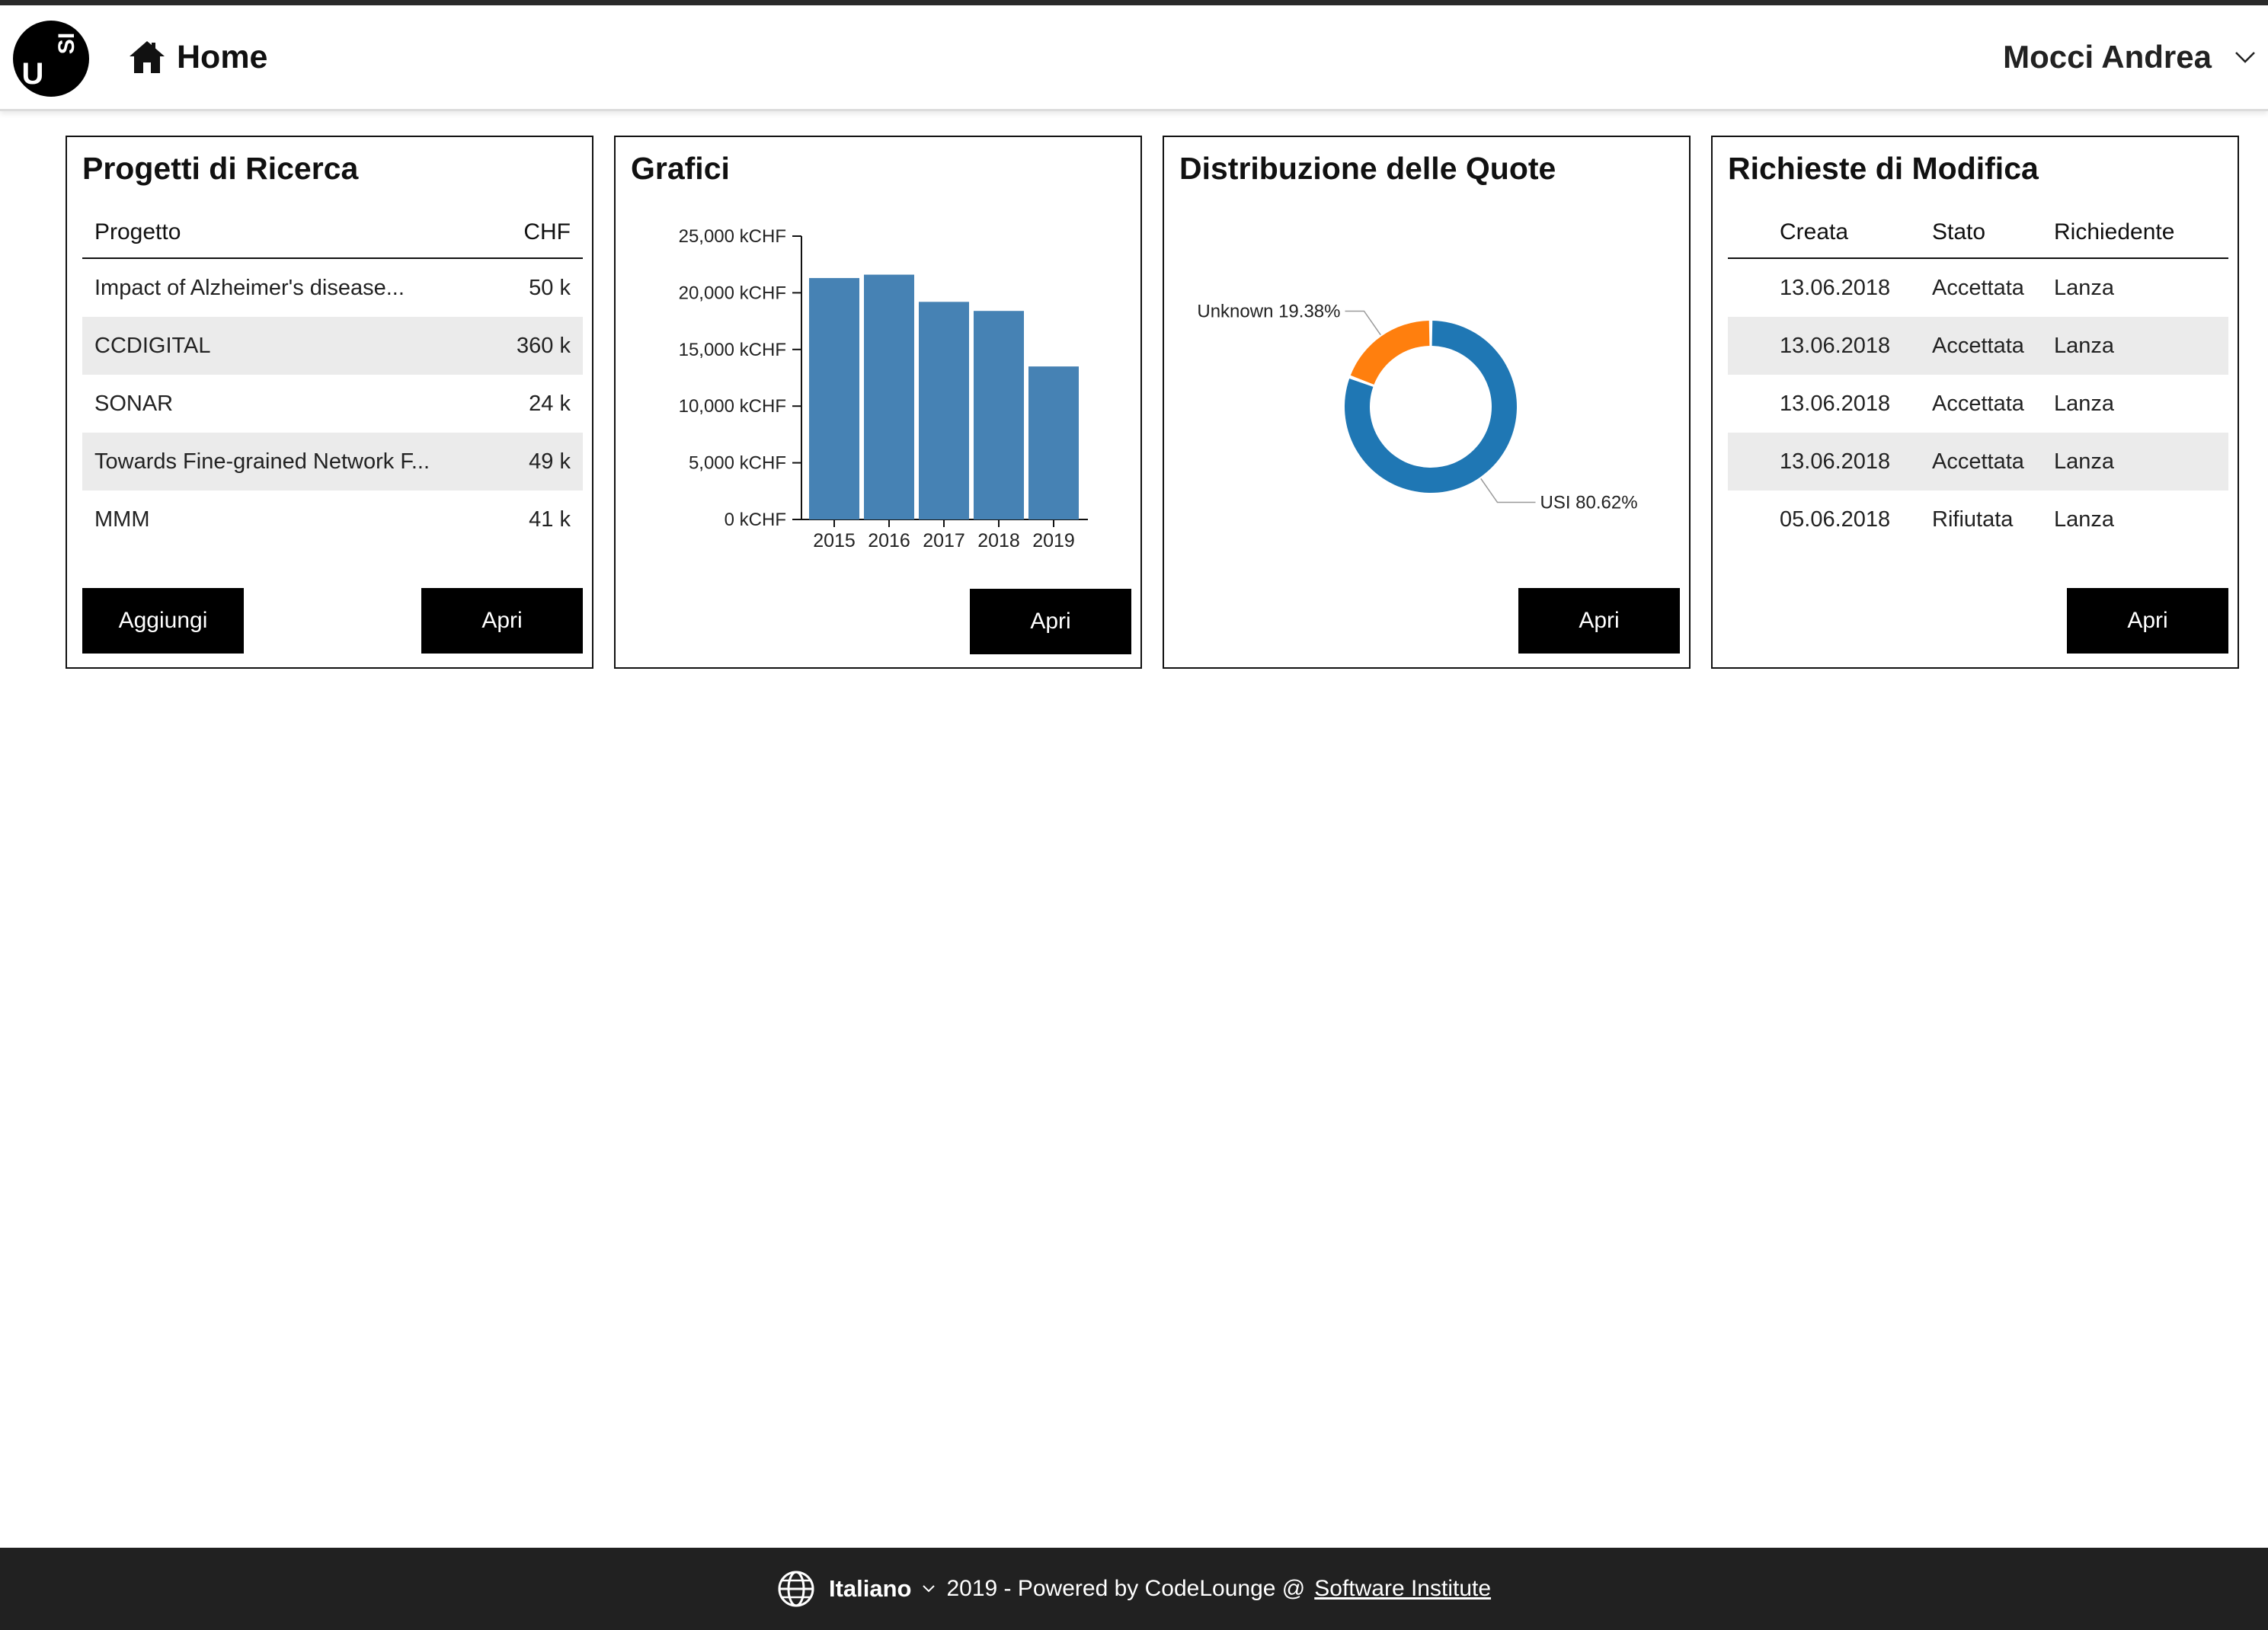 This screenshot has width=2268, height=1630. Describe the element at coordinates (1050, 621) in the screenshot. I see `open-charts-button: Apri` at that location.